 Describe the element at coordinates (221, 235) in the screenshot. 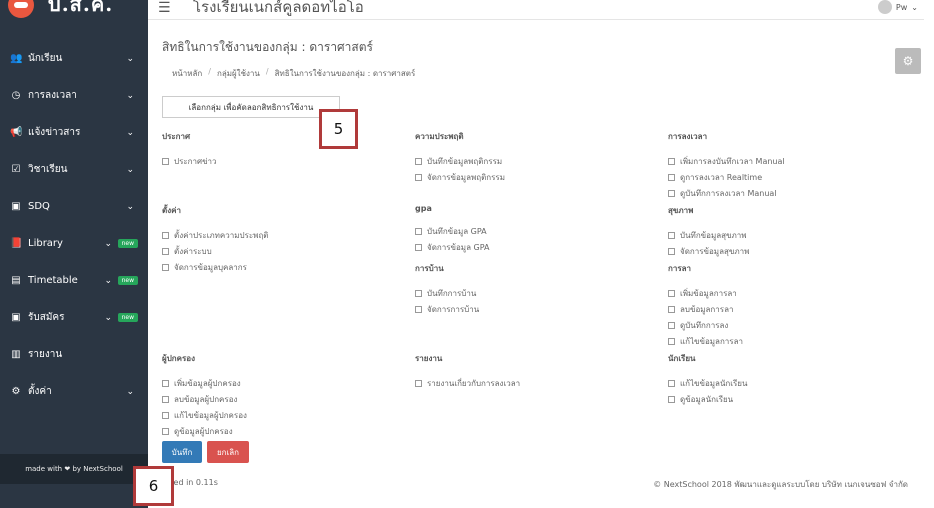

I see `checkbox-label: ตั้งค่าประเภทความประพฤติ` at that location.